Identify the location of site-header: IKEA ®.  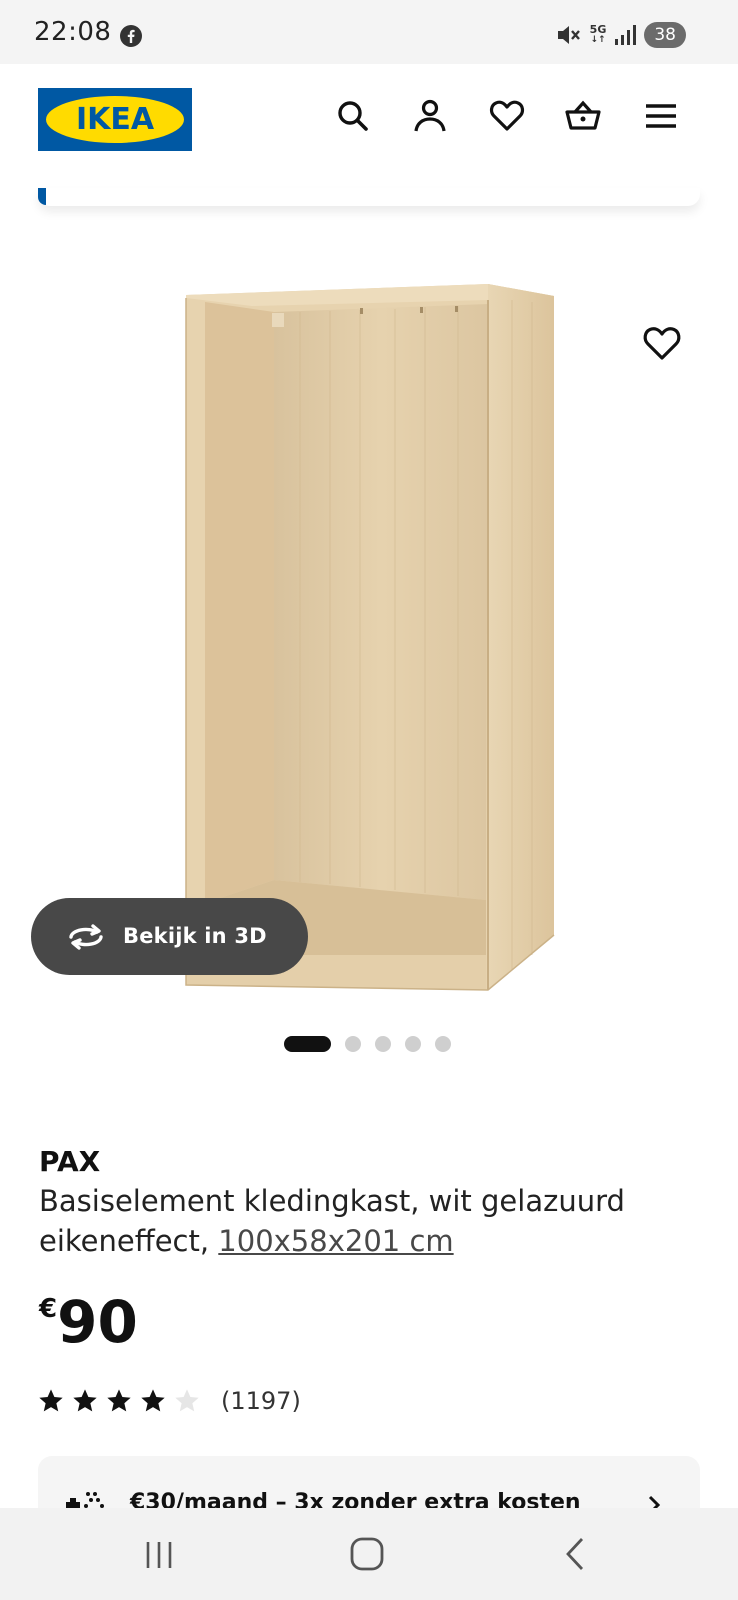
(369, 126).